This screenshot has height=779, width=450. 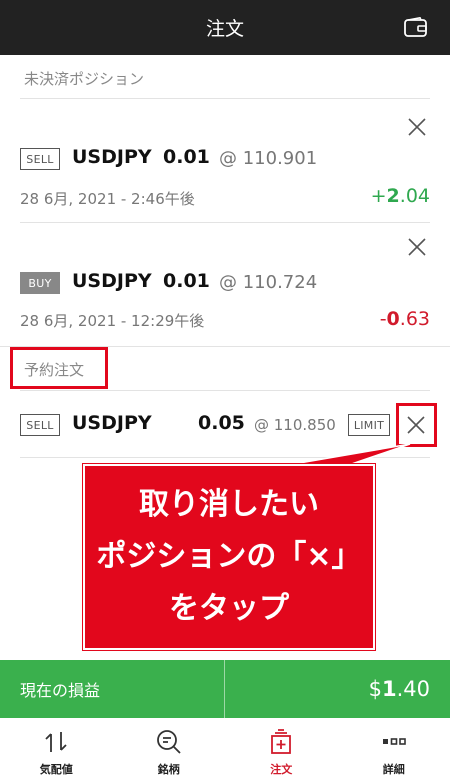 I want to click on nav-item-details: 詳細, so click(x=394, y=748).